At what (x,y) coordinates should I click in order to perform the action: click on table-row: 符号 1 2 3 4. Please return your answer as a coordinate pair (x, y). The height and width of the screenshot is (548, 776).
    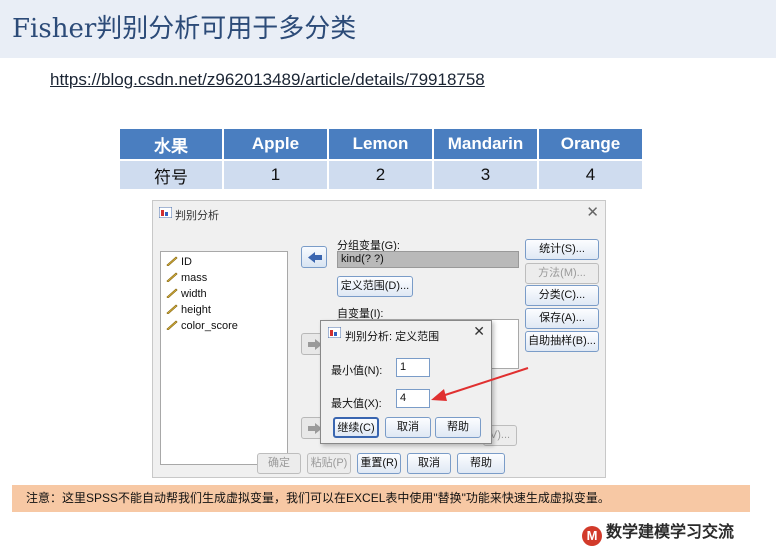
    Looking at the image, I should click on (381, 175).